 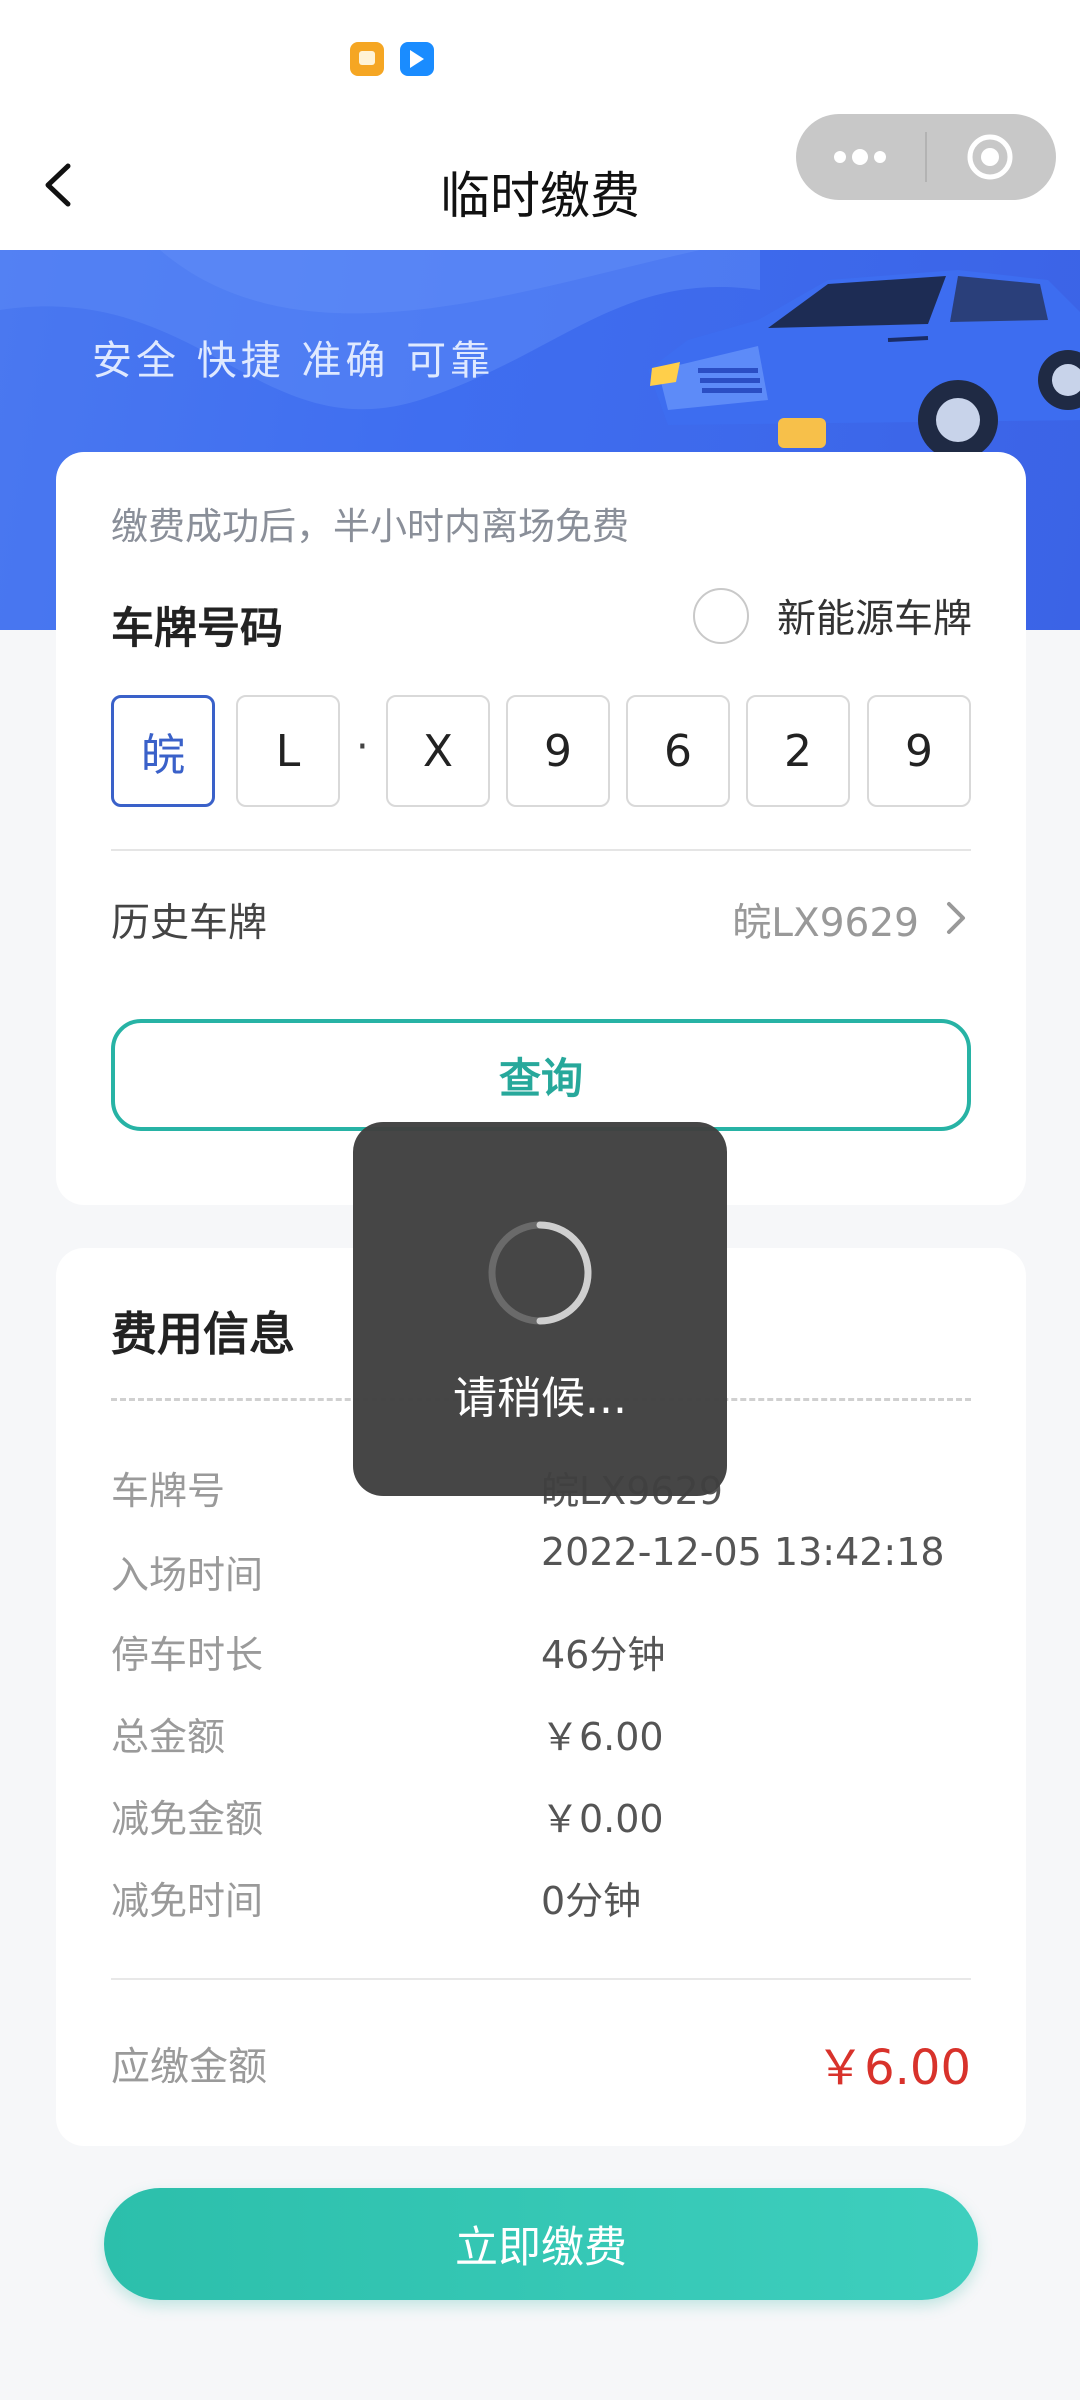 I want to click on fee-row-entry-time: 入场时间 2022-12-05 13:42:18, so click(x=541, y=1564).